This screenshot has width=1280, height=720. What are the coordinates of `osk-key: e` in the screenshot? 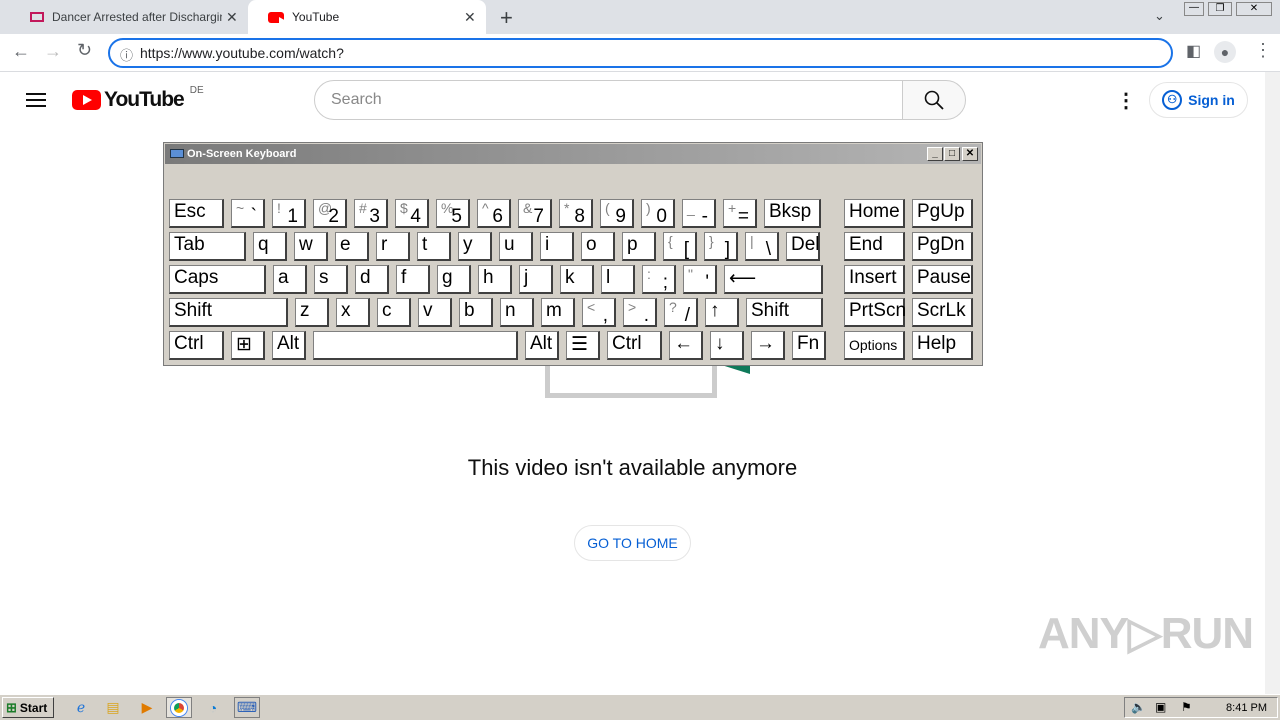 It's located at (352, 246).